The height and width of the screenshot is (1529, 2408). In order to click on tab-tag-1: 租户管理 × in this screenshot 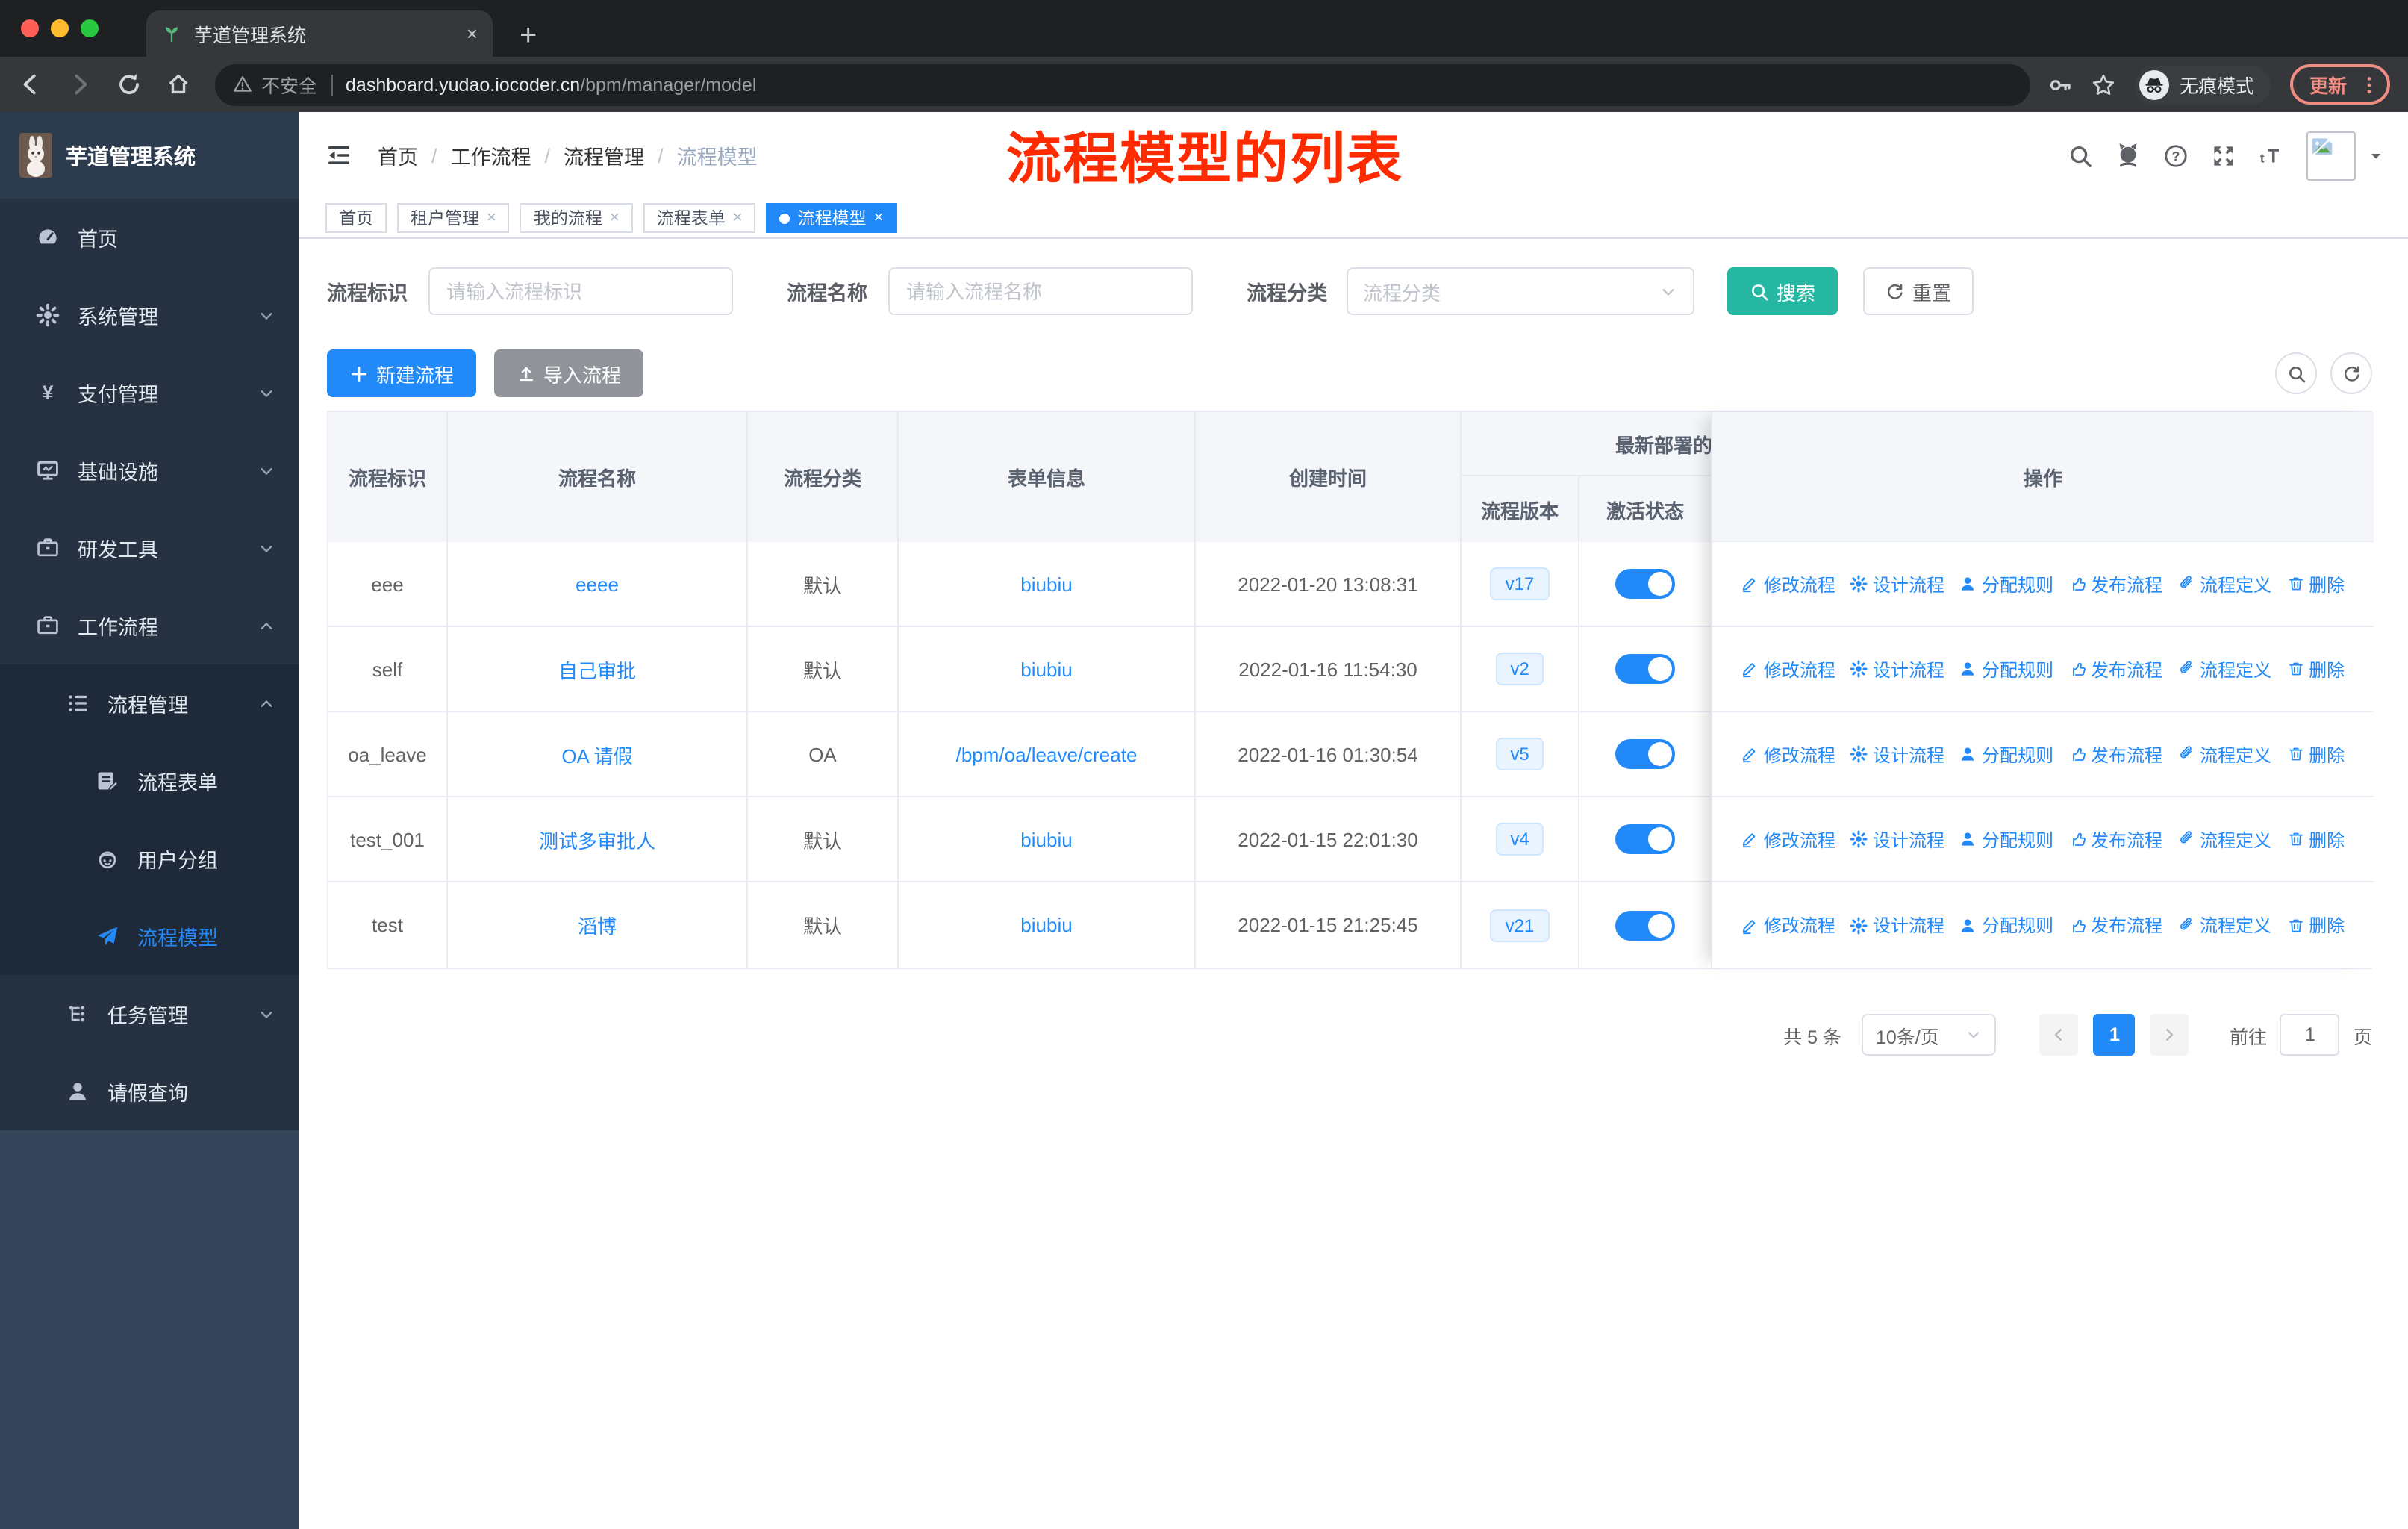, I will do `click(453, 218)`.